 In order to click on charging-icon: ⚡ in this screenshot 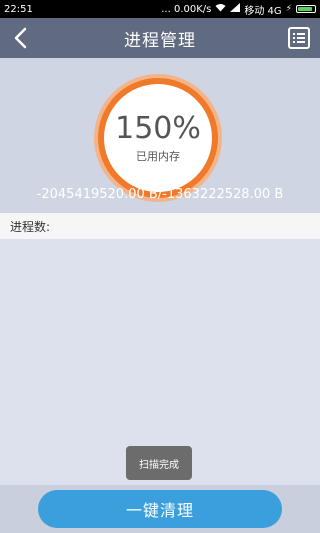, I will do `click(288, 9)`.